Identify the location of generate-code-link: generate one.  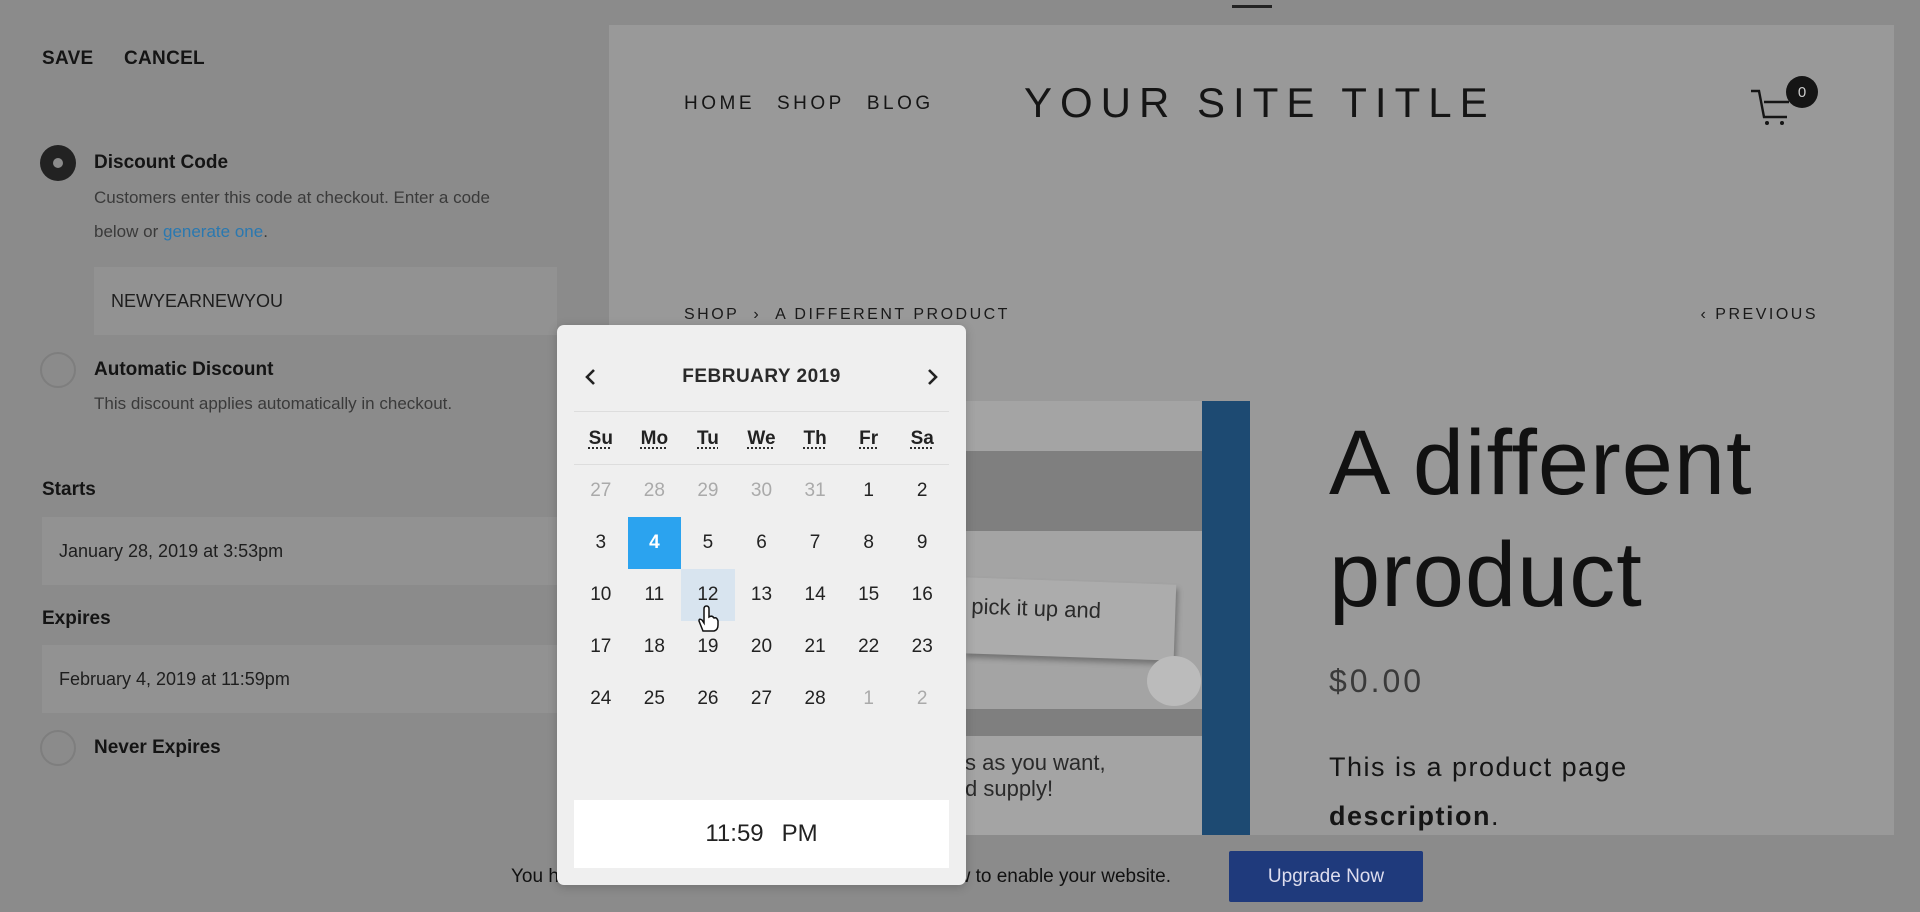
(213, 231).